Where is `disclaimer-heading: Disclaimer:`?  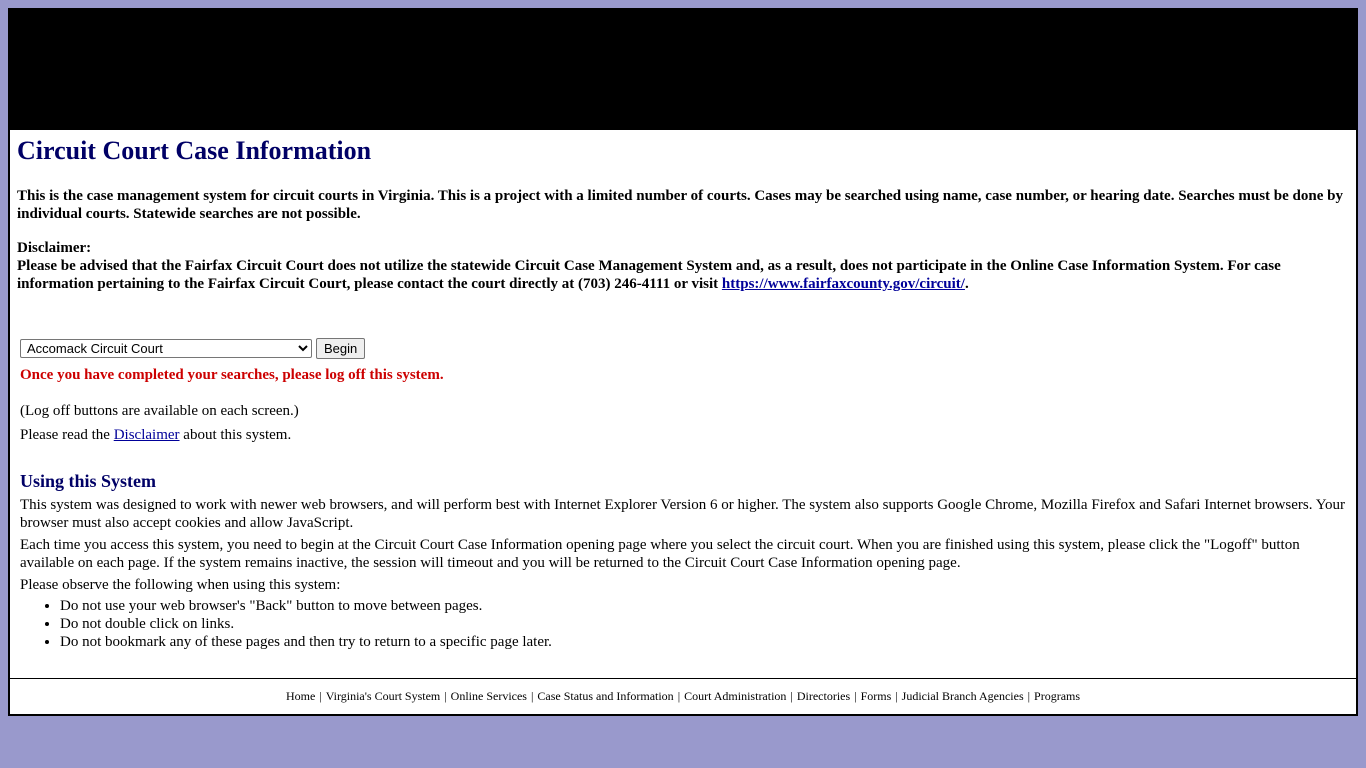
disclaimer-heading: Disclaimer: is located at coordinates (54, 248).